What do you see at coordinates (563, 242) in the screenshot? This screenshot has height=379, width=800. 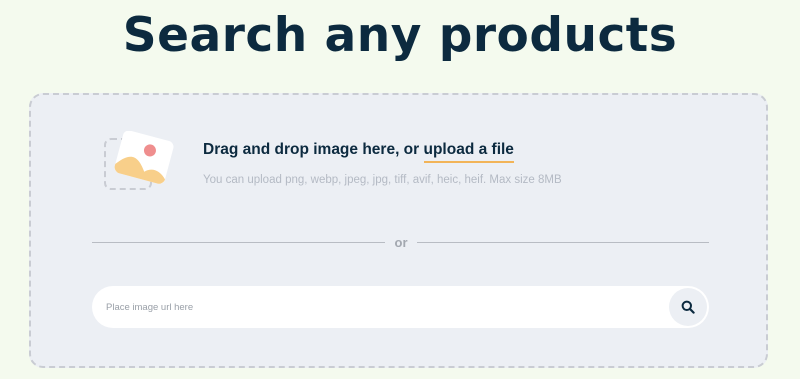 I see `divider-line-right` at bounding box center [563, 242].